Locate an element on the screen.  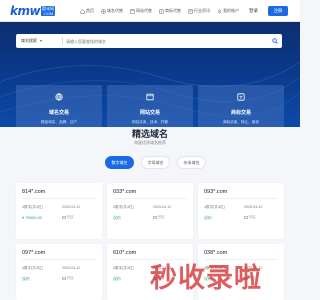
user-icon is located at coordinates (219, 11).